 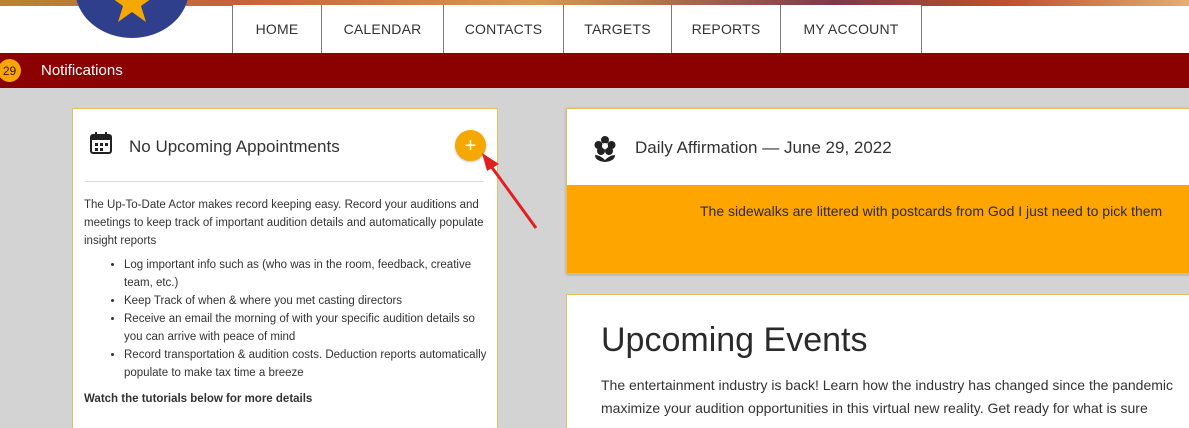 What do you see at coordinates (763, 147) in the screenshot?
I see `affirmation-title: Daily Affirmation — June 29, 2022` at bounding box center [763, 147].